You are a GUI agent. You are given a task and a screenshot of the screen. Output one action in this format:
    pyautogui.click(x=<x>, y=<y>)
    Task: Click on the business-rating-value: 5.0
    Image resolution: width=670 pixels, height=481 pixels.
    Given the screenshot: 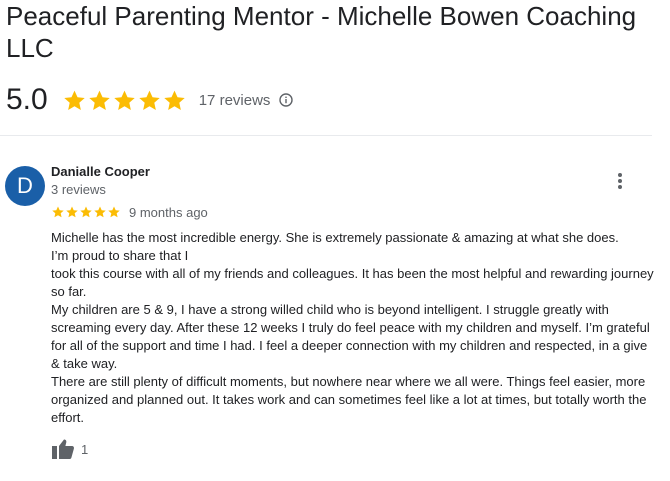 What is the action you would take?
    pyautogui.click(x=27, y=99)
    